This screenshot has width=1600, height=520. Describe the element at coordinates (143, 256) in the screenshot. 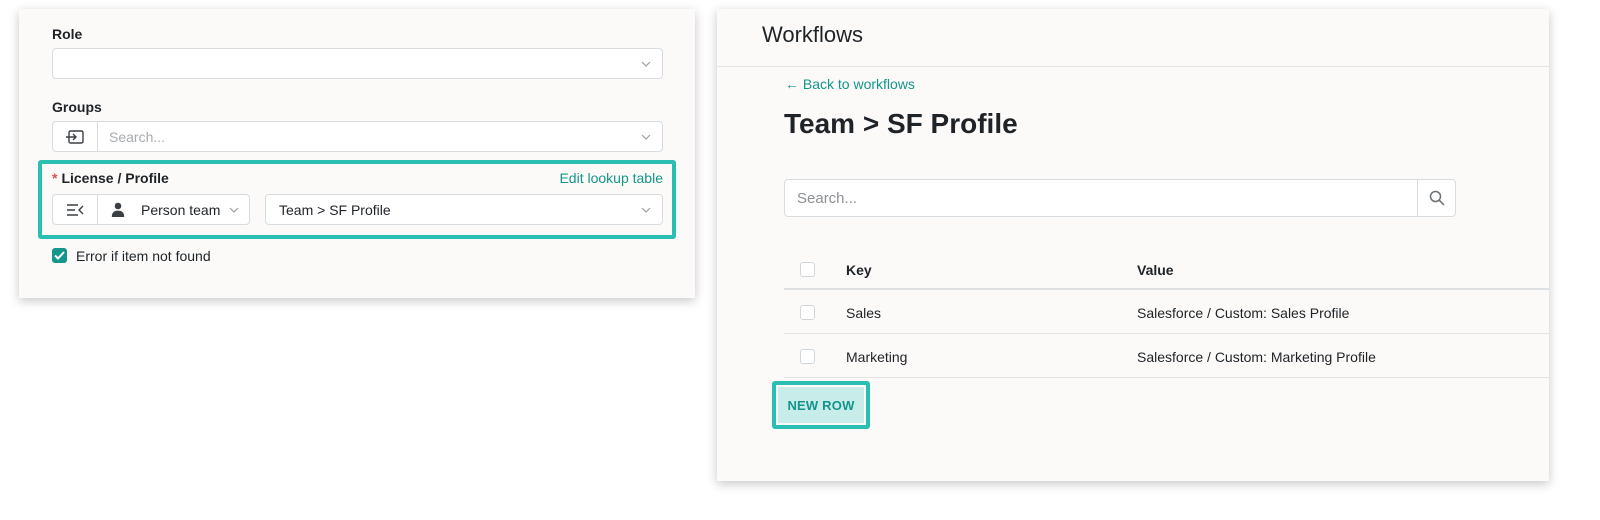

I see `error-if-not-found-label: Error if item not found` at that location.